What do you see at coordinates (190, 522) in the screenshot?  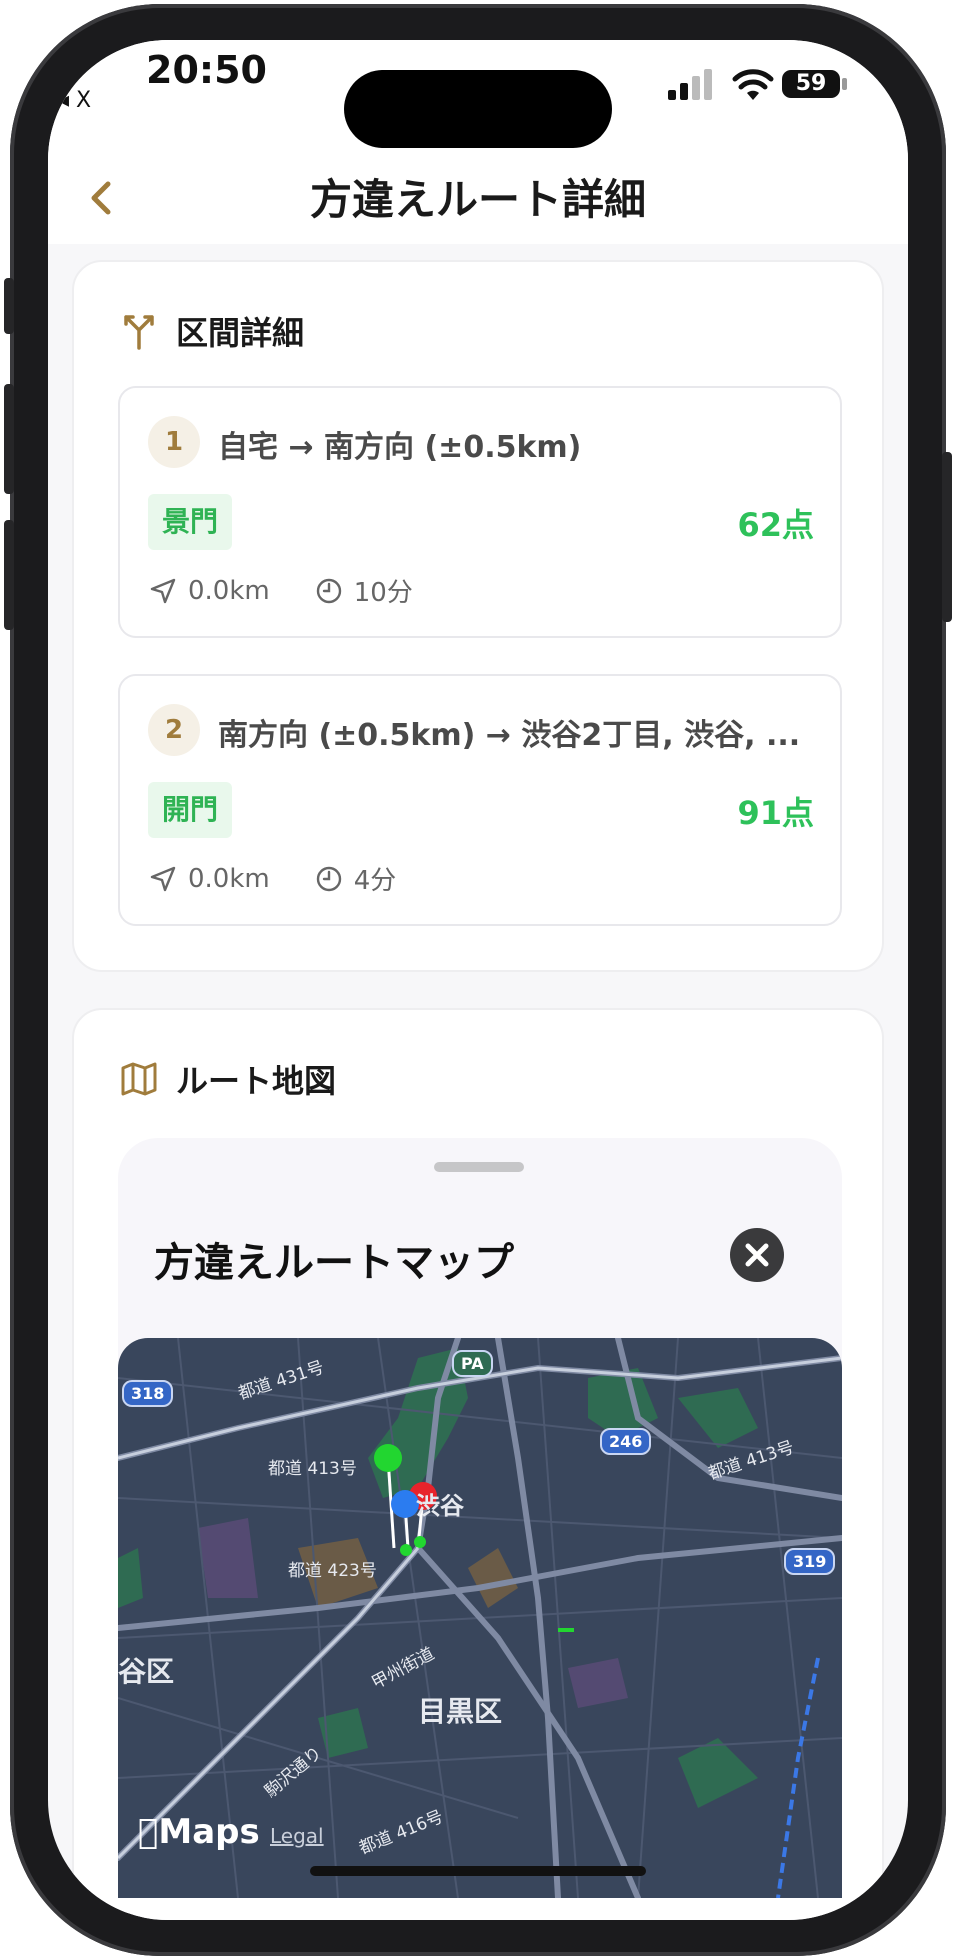 I see `gate-badge: 景門` at bounding box center [190, 522].